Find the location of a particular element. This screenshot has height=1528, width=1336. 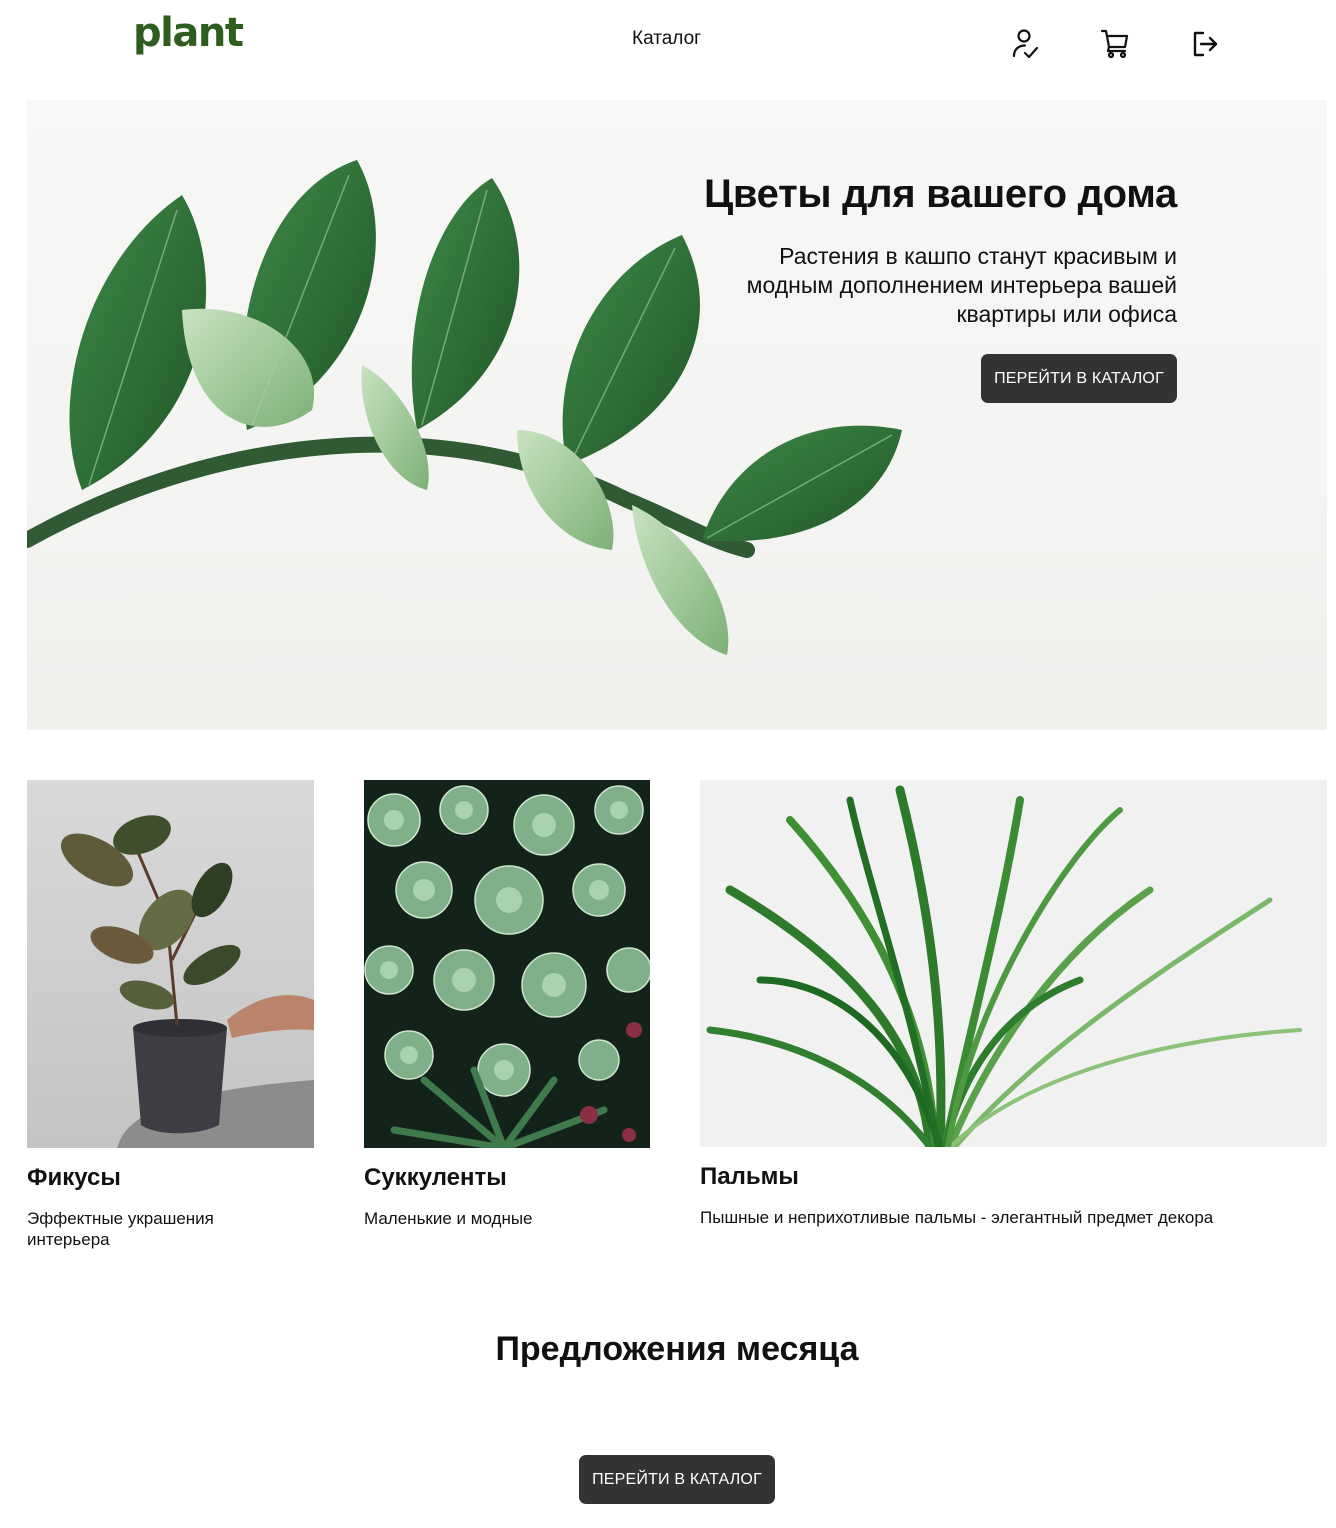

site-header: plant Каталог is located at coordinates (668, 45).